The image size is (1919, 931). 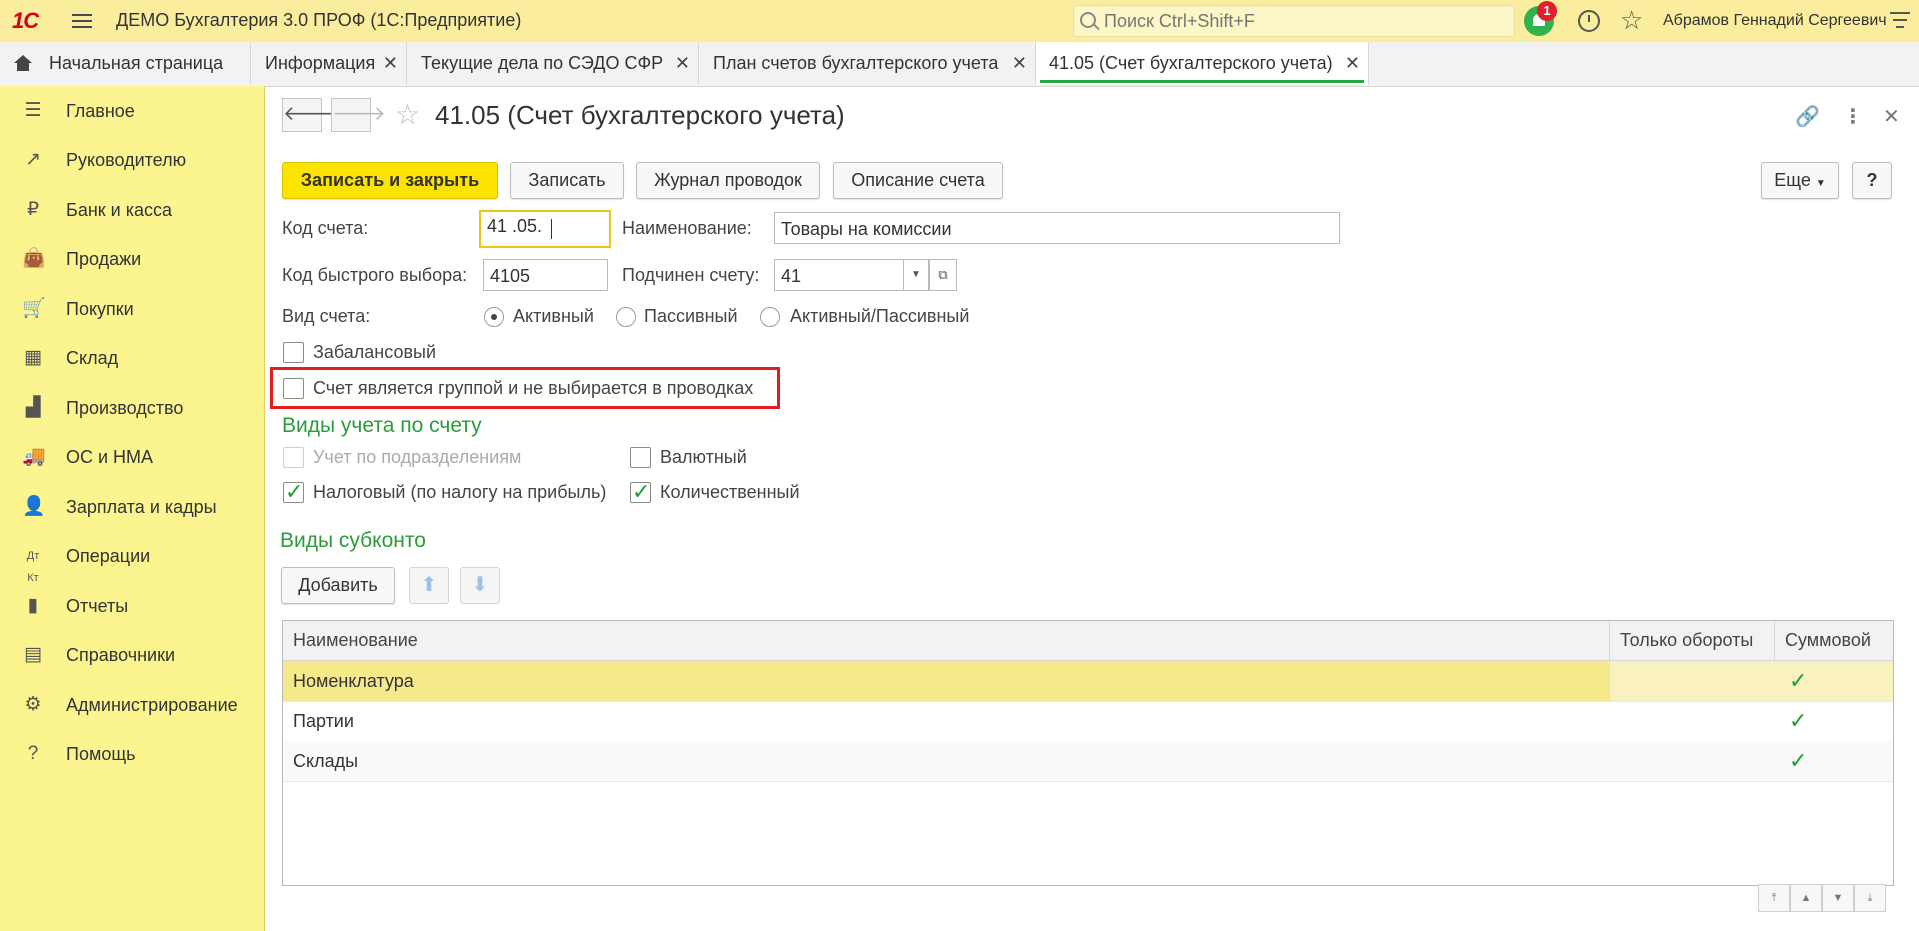 I want to click on sidebar-item-sales: 👜 Продажи, so click(x=132, y=260).